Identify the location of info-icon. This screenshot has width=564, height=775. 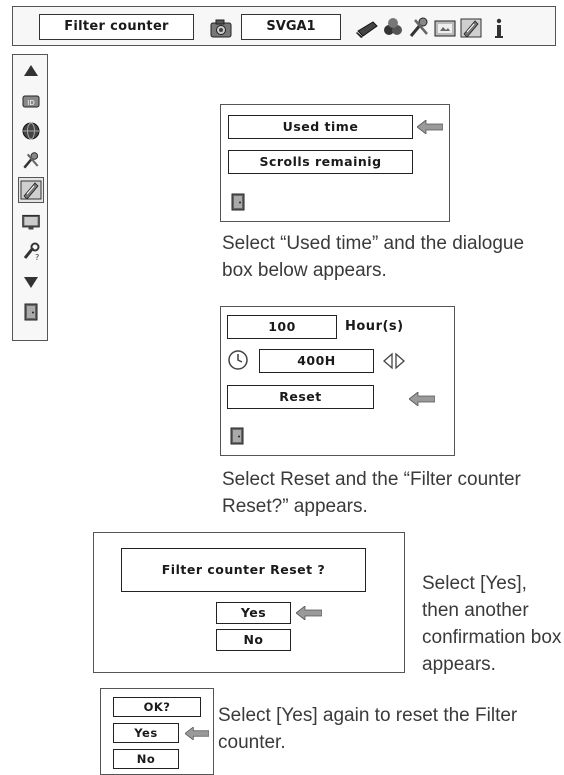
(499, 28).